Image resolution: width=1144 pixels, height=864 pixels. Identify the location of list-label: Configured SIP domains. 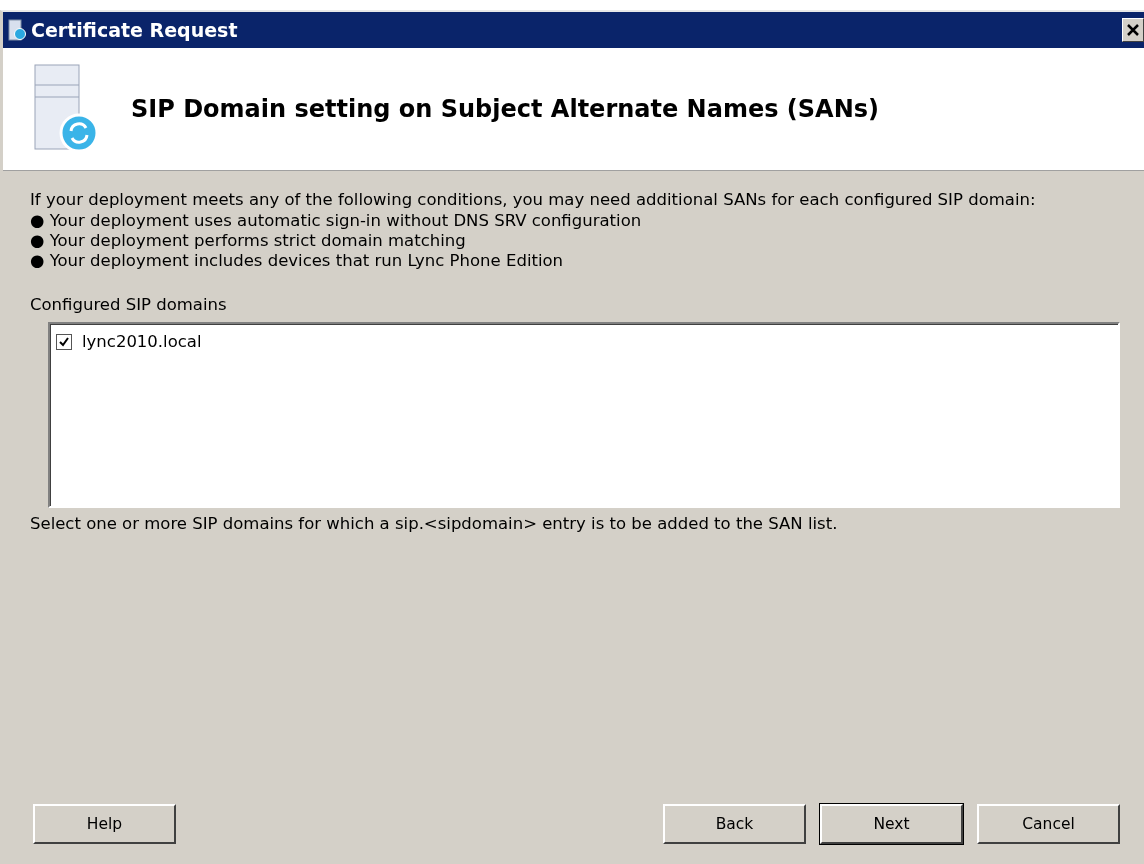
(129, 304).